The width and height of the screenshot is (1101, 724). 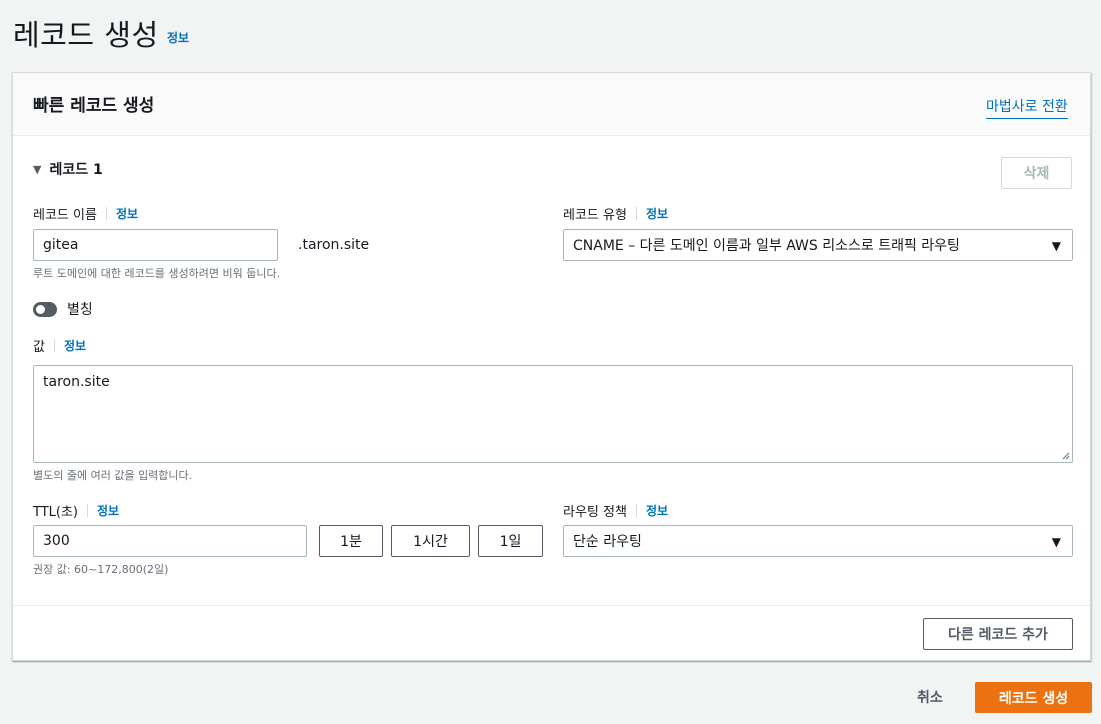 What do you see at coordinates (108, 510) in the screenshot?
I see `ttl-info-link: 정보` at bounding box center [108, 510].